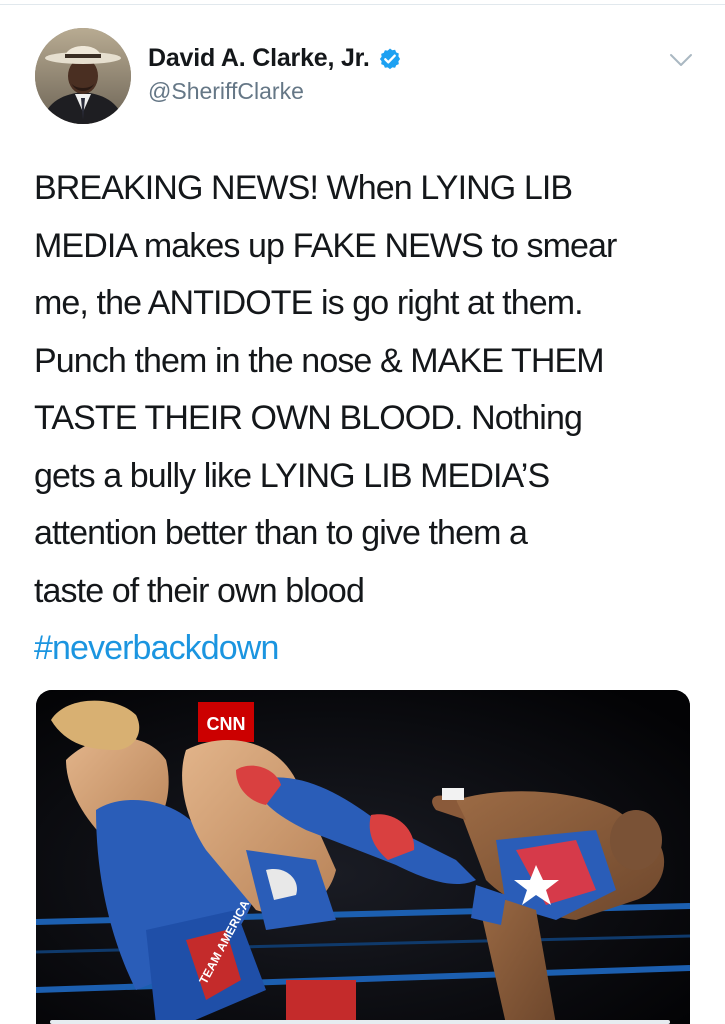  I want to click on verified-badge-icon, so click(389, 58).